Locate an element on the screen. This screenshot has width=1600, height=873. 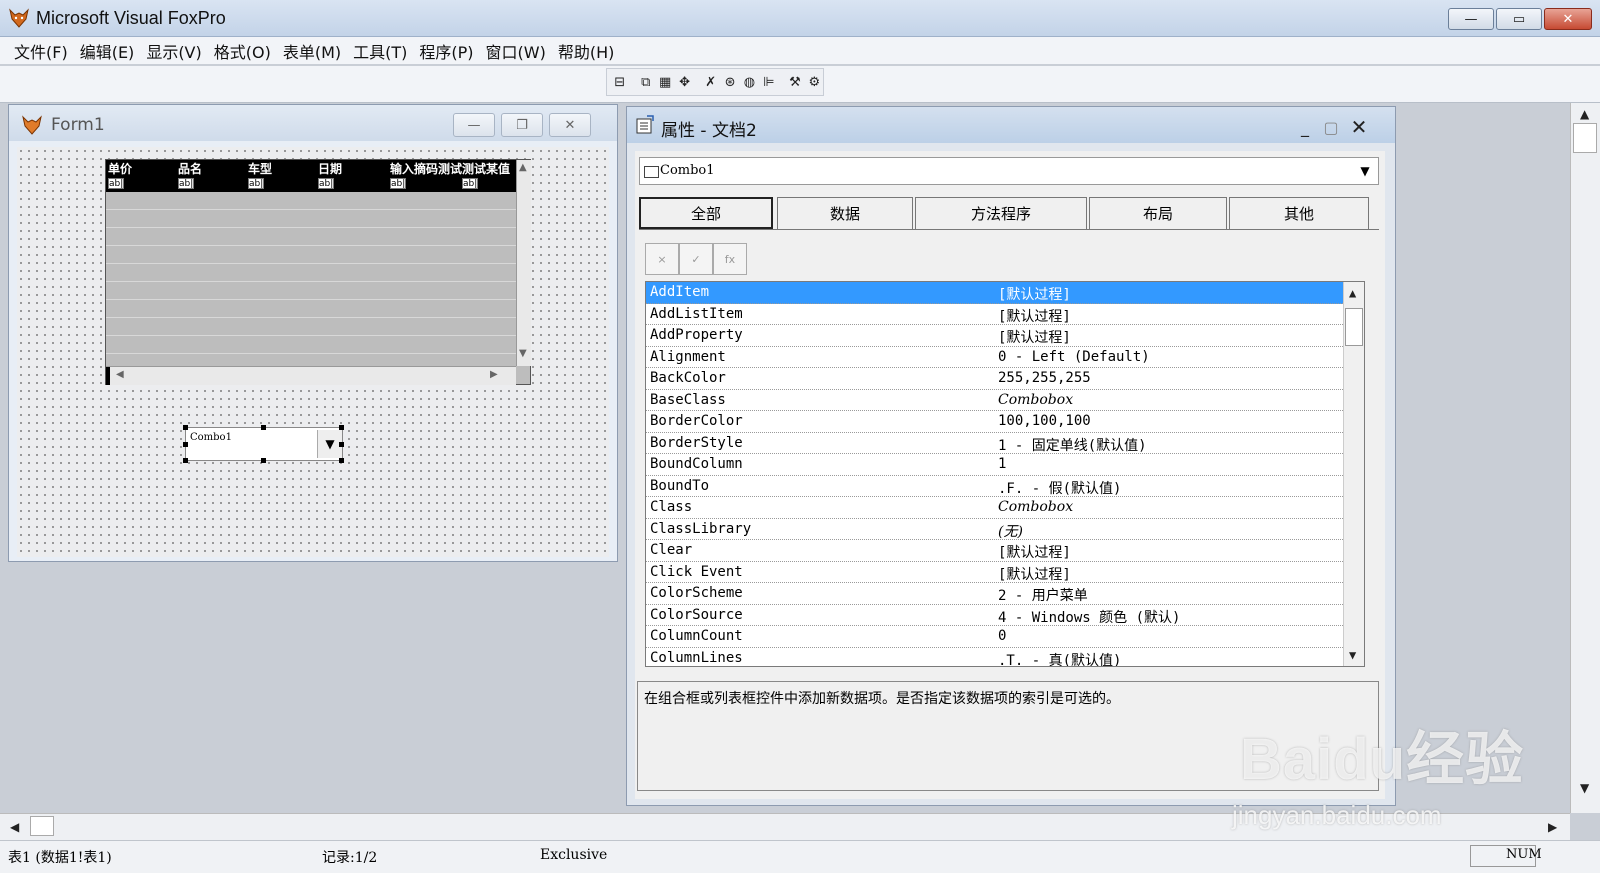
form-controls-icon: ⊛ is located at coordinates (729, 82).